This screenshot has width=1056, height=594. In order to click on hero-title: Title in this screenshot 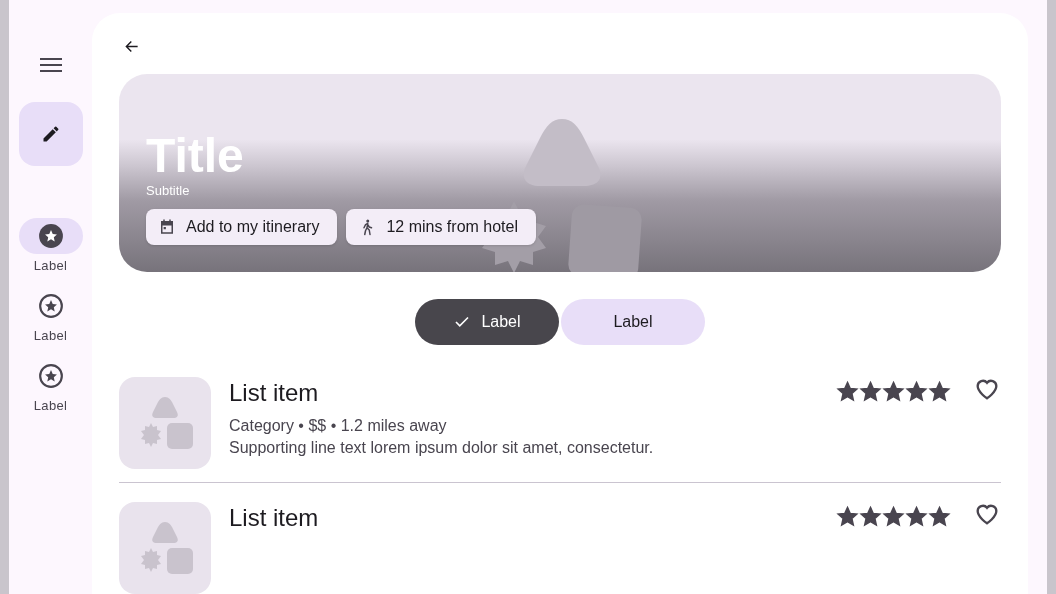, I will do `click(195, 156)`.